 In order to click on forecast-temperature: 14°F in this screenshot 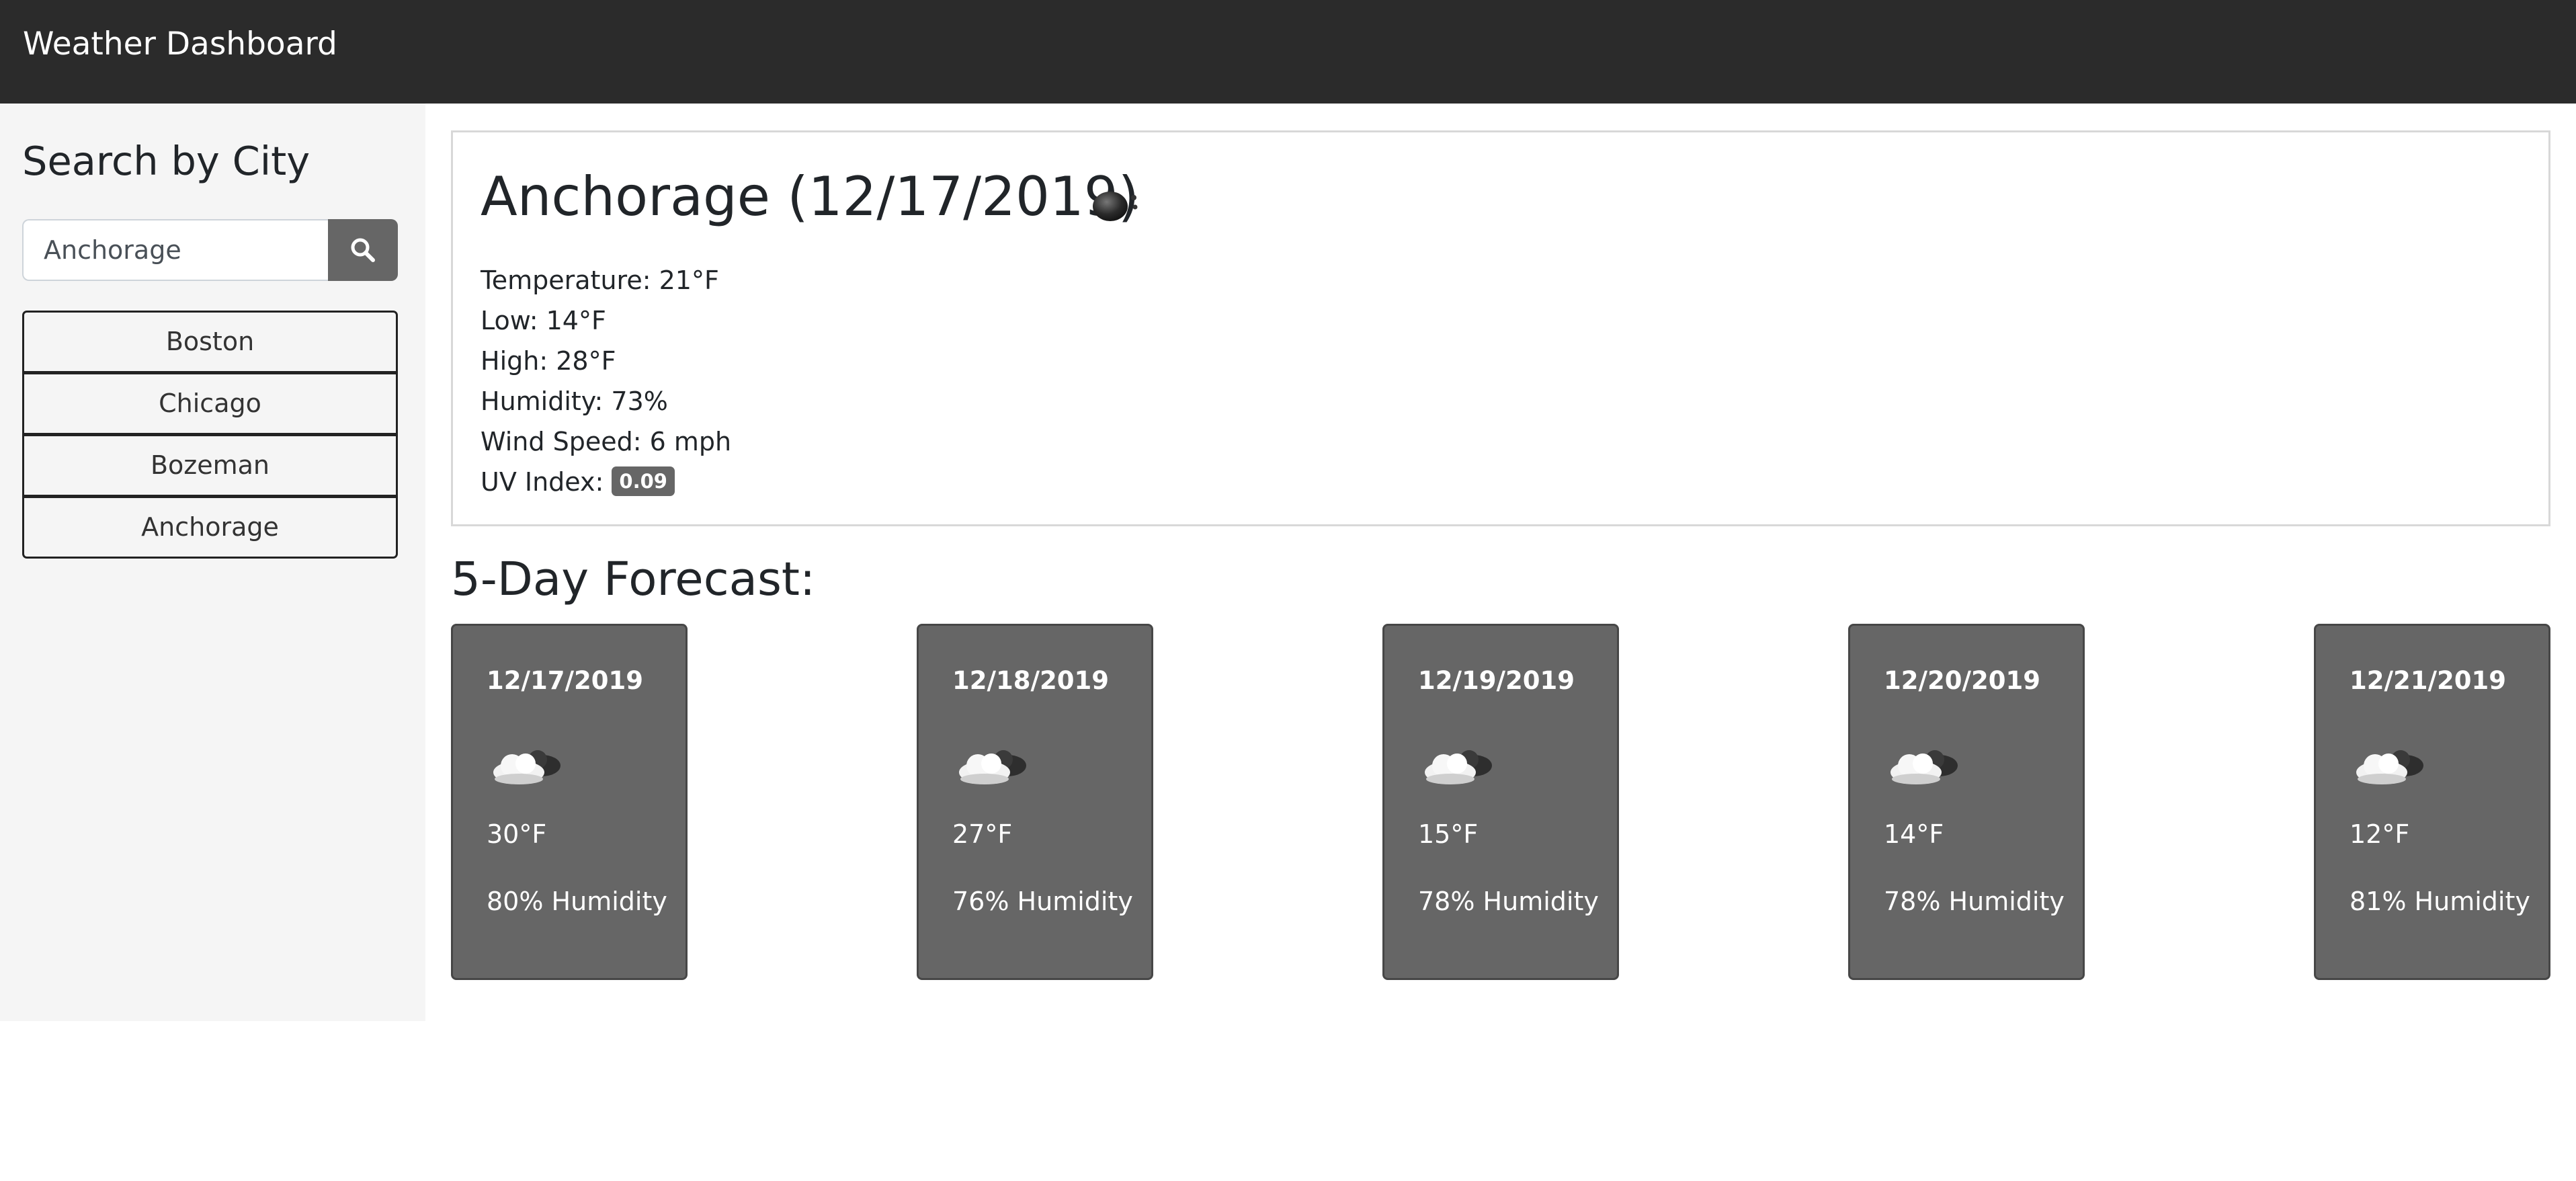, I will do `click(1914, 834)`.